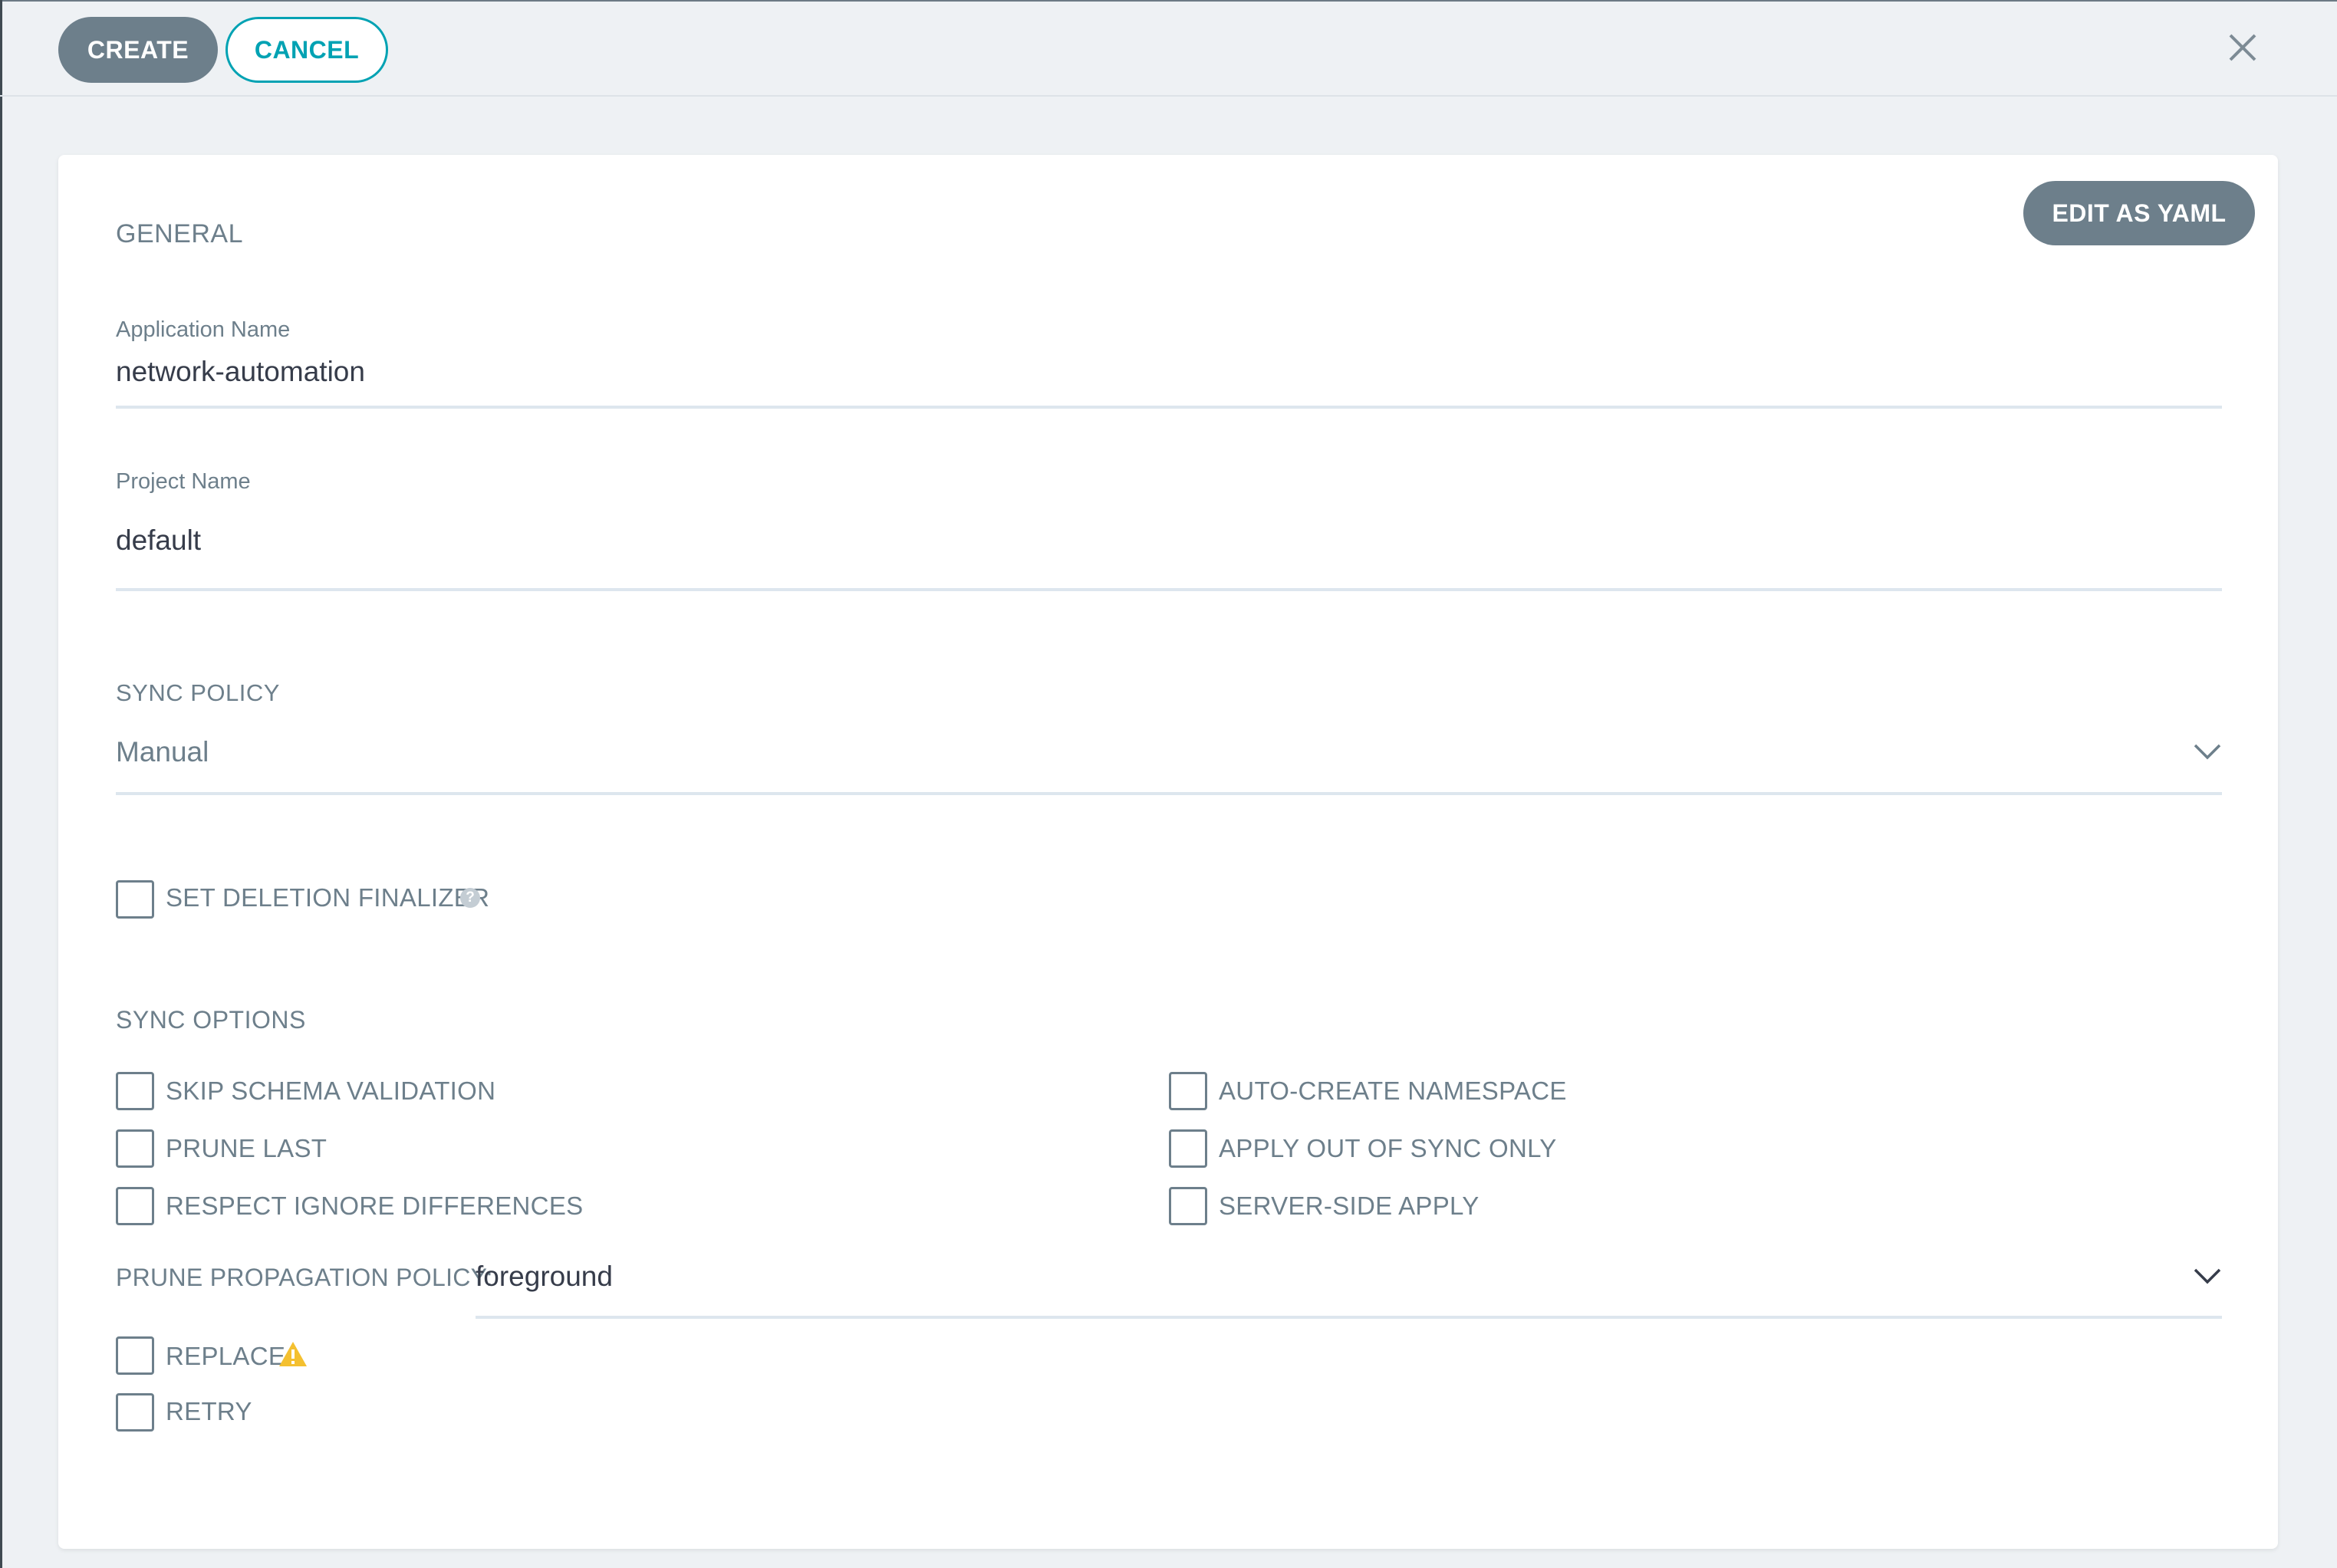 The height and width of the screenshot is (1568, 2337). Describe the element at coordinates (1188, 1149) in the screenshot. I see `apply-out-of-sync-only-checkbox` at that location.